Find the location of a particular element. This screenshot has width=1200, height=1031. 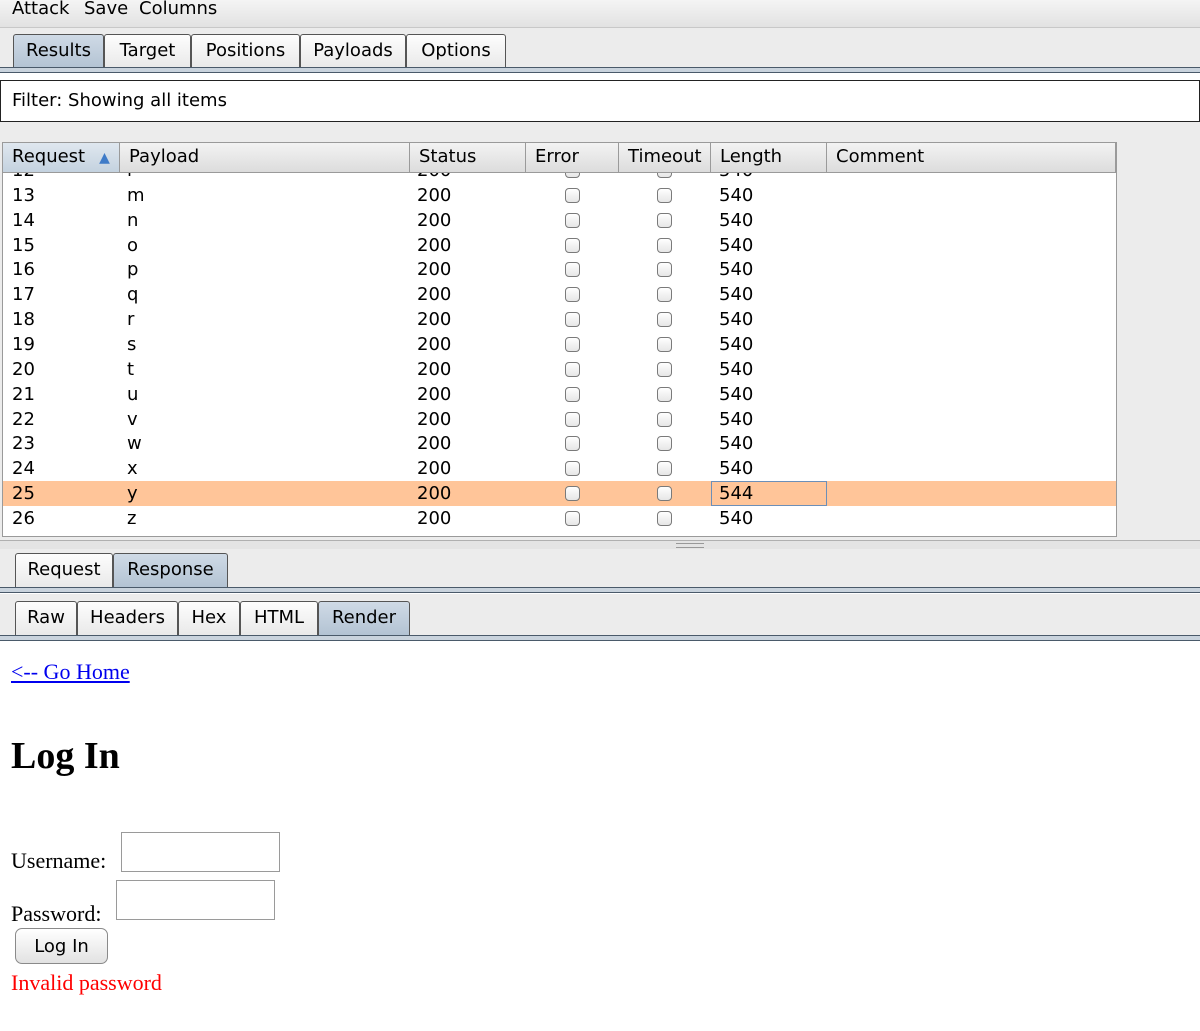

page-title: Log In is located at coordinates (65, 756).